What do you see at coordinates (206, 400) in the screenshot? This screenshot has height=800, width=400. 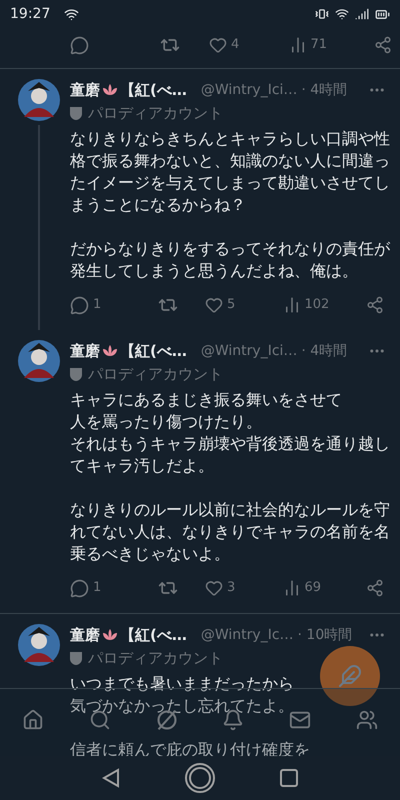 I see `tweet-text: キャラにあるまじき振る舞いをさせて` at bounding box center [206, 400].